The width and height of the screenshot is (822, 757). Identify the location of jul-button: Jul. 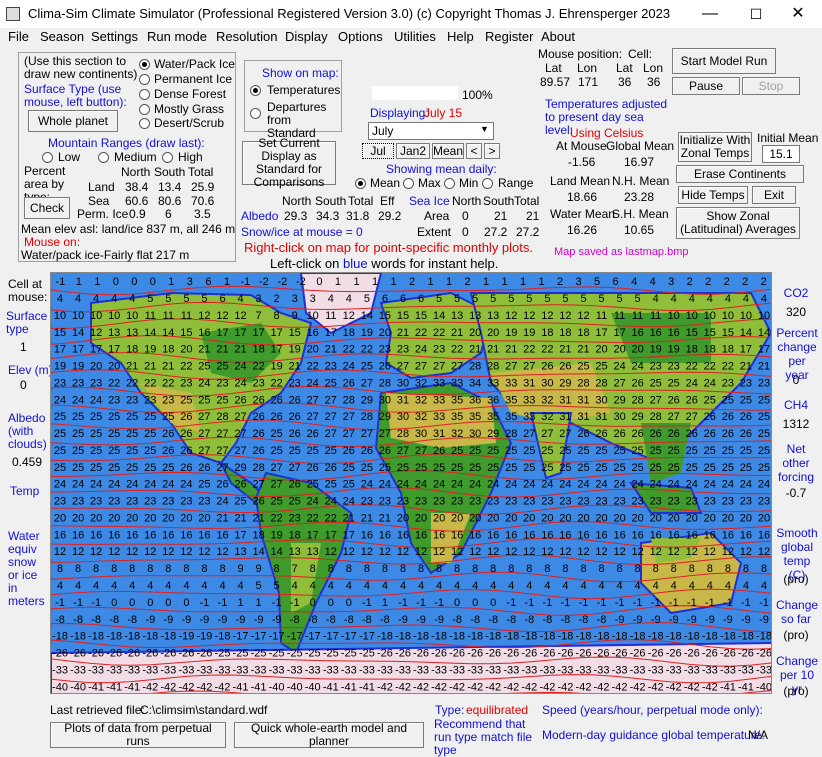
(378, 151).